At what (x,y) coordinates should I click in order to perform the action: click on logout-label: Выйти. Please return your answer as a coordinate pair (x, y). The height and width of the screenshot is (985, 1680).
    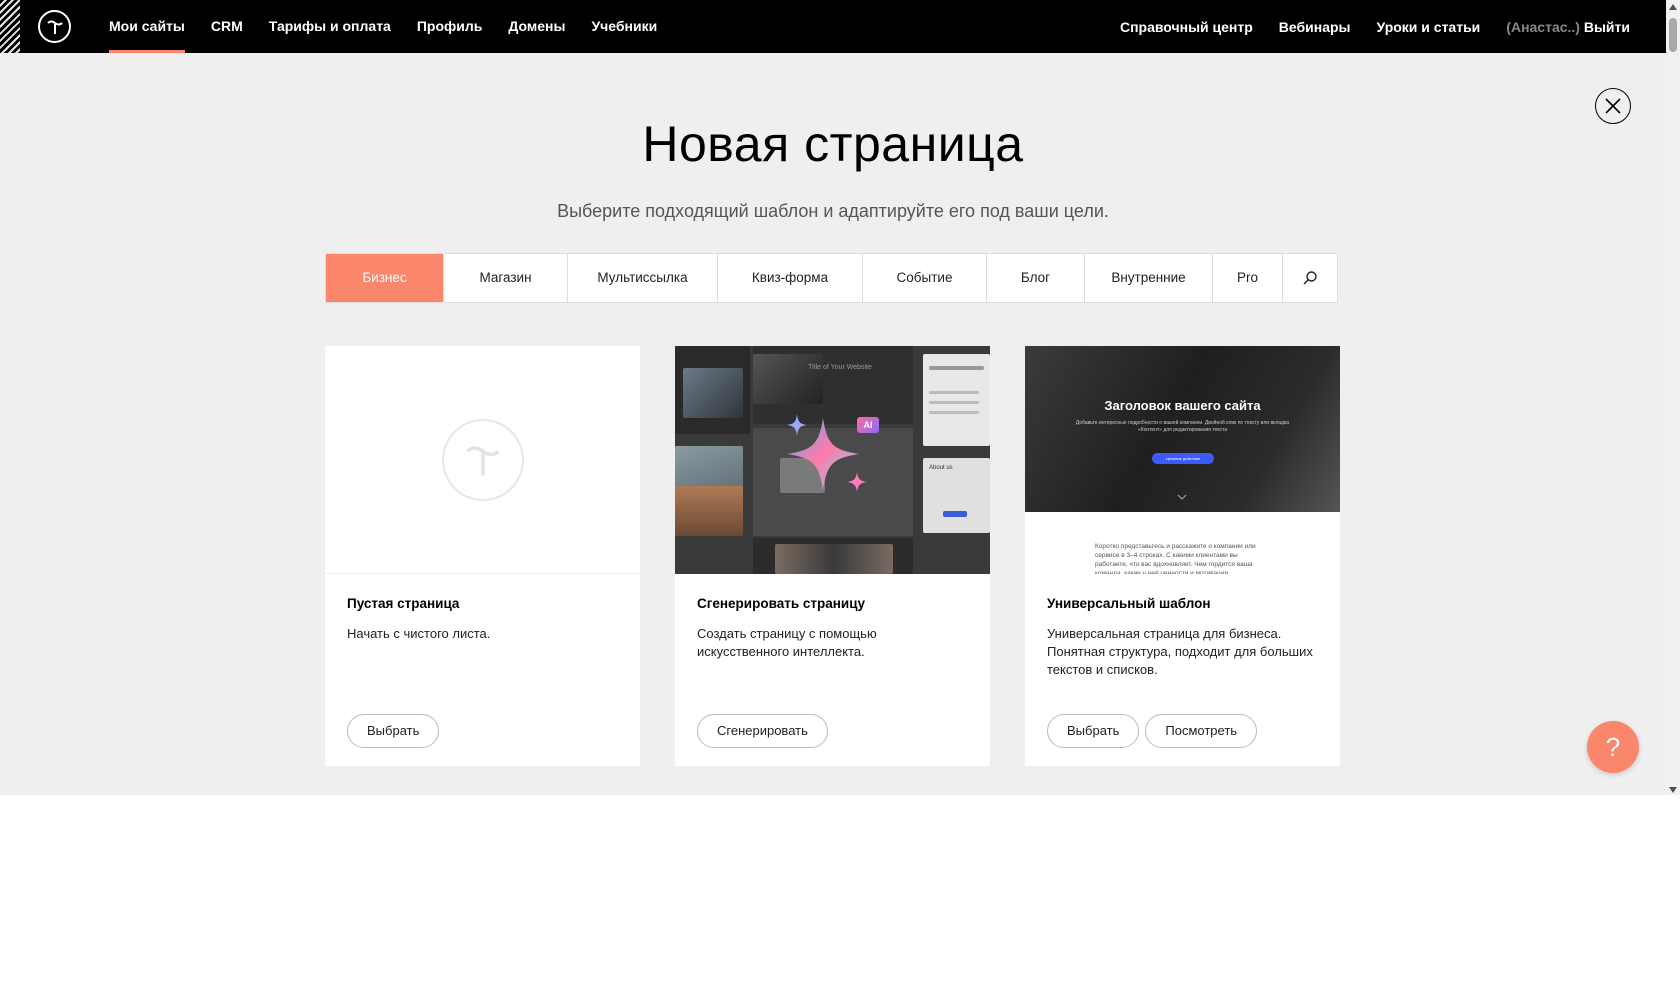
    Looking at the image, I should click on (1606, 26).